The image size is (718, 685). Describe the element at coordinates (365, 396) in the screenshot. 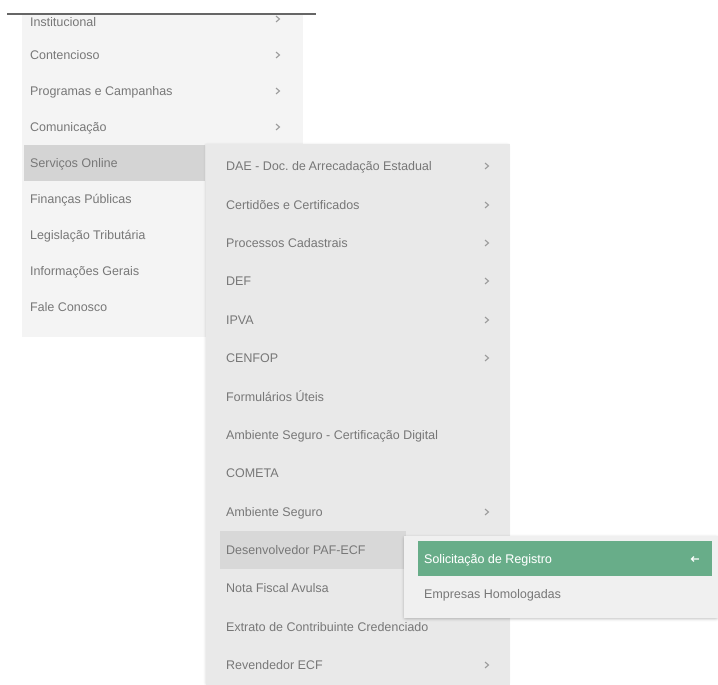

I see `menu-item: Formulários Úteis` at that location.